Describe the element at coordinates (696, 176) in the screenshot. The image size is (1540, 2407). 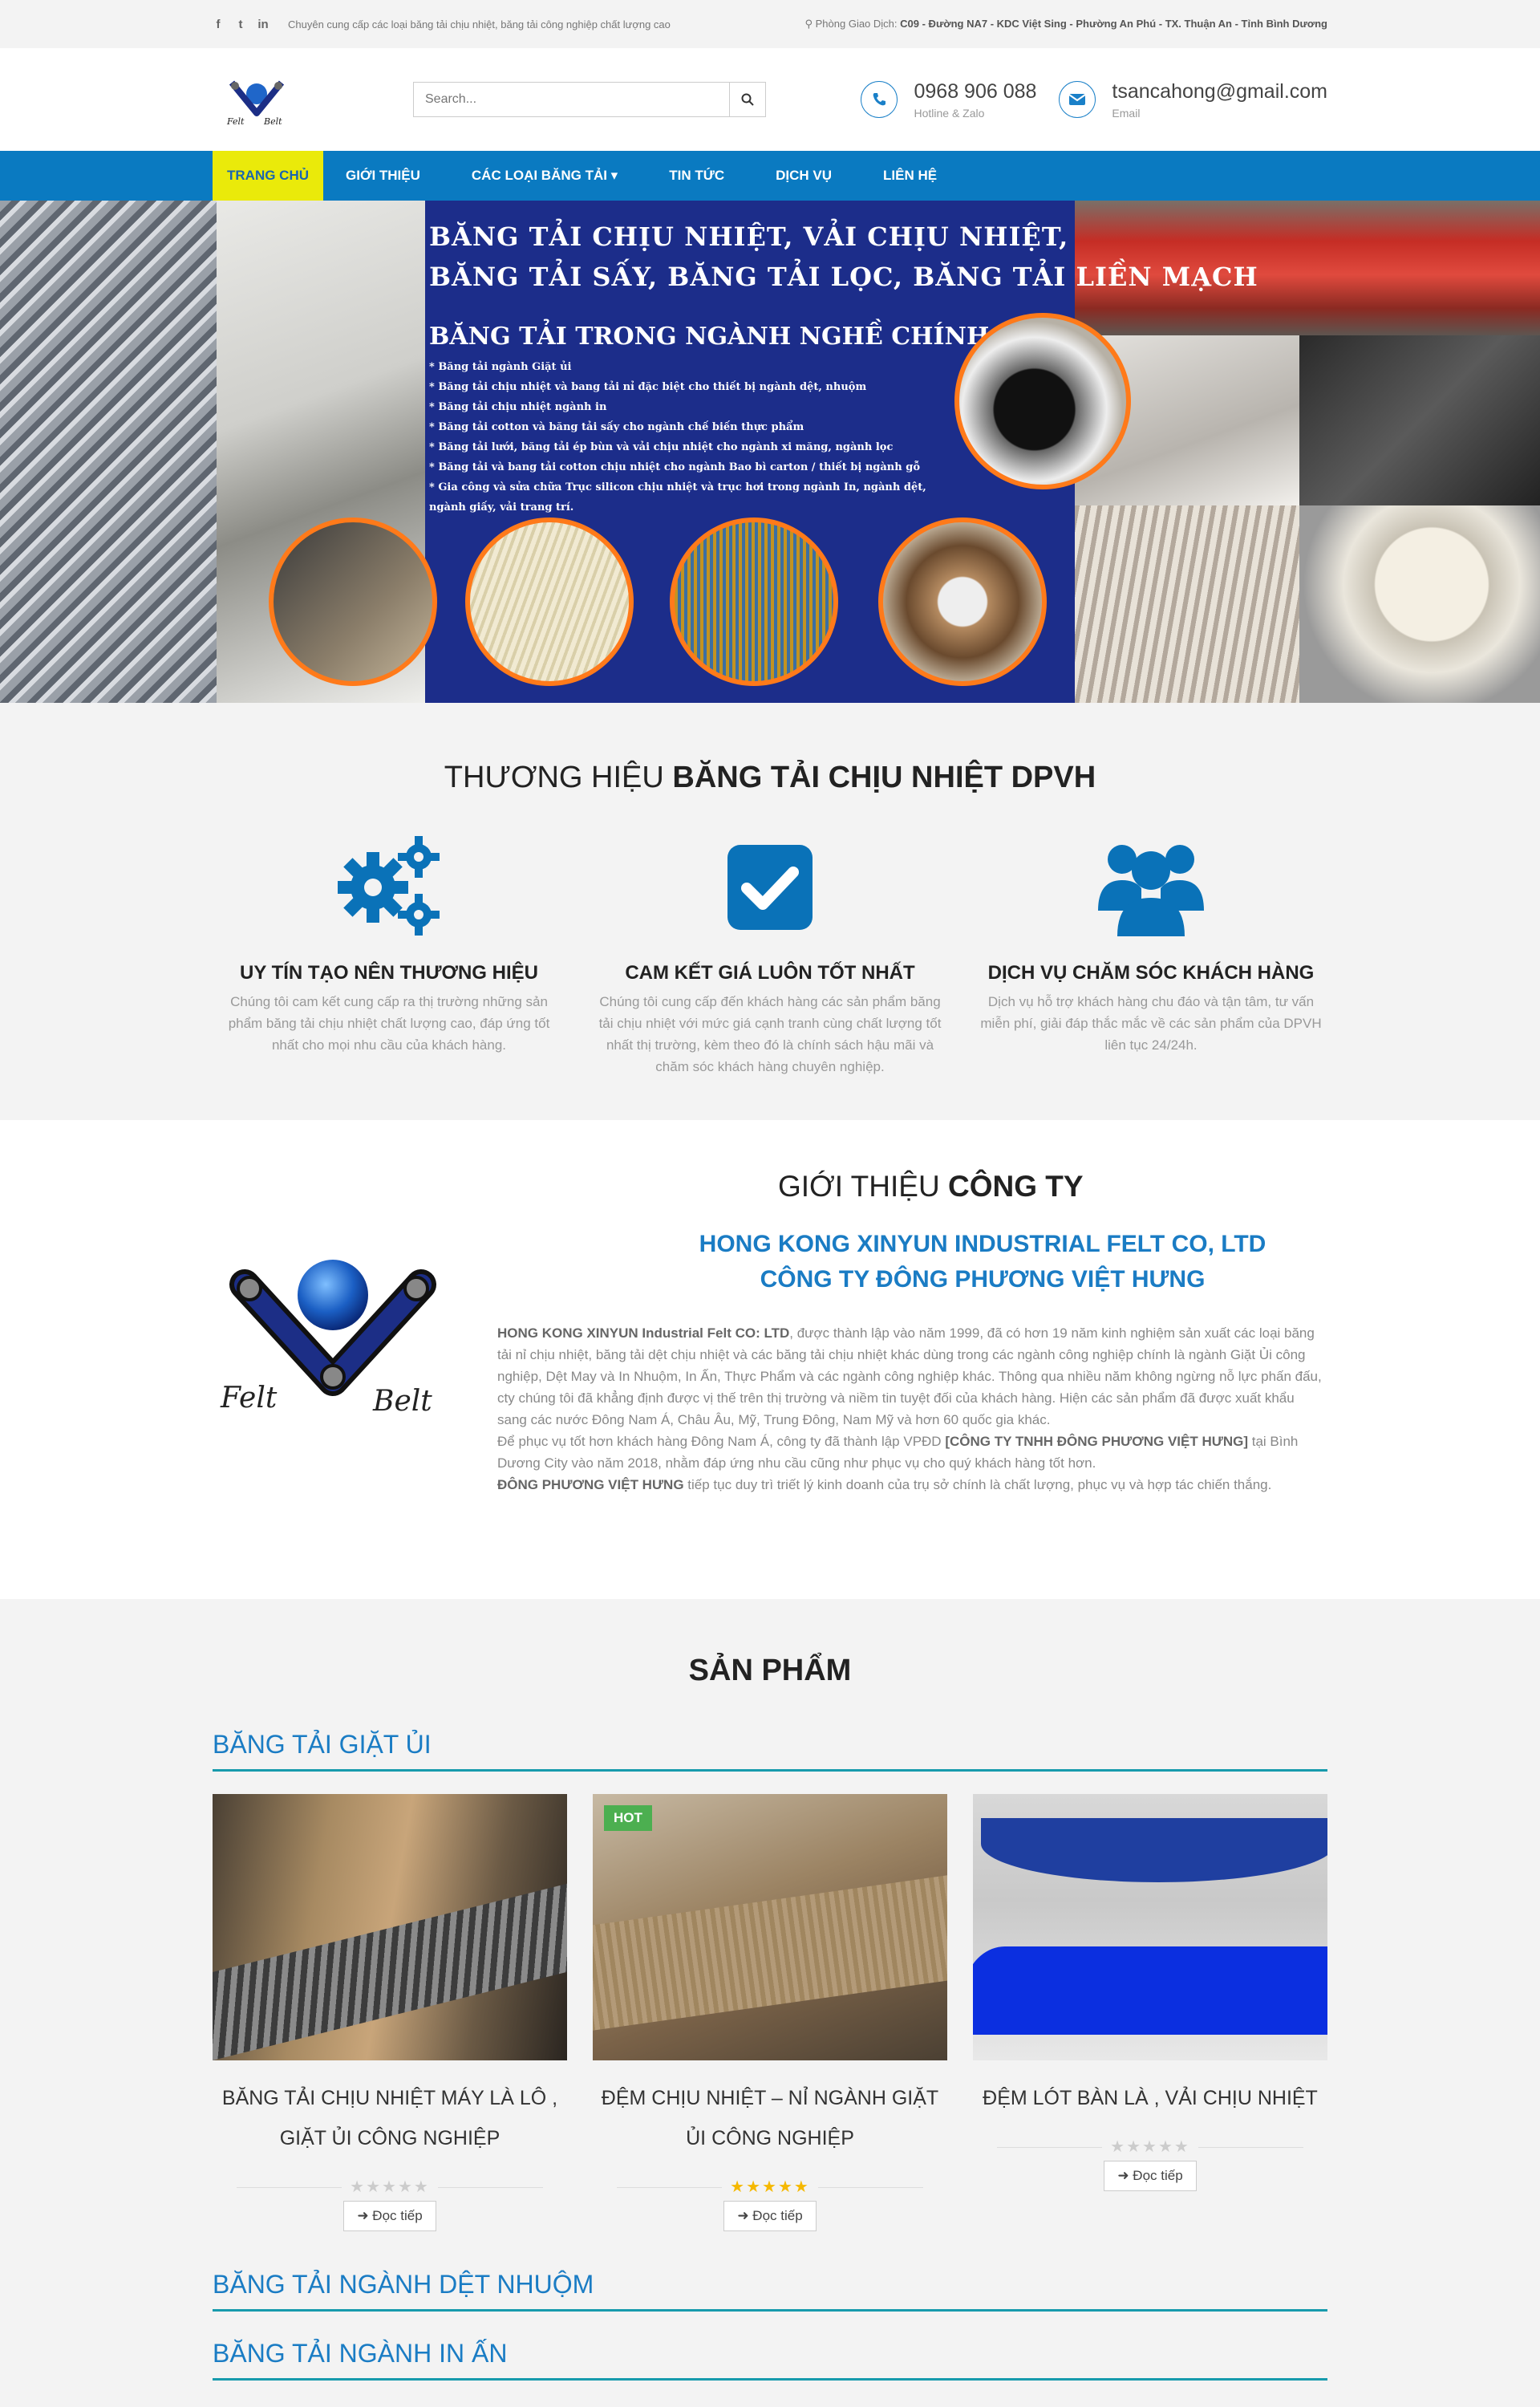
I see `nav-news: TIN TỨC` at that location.